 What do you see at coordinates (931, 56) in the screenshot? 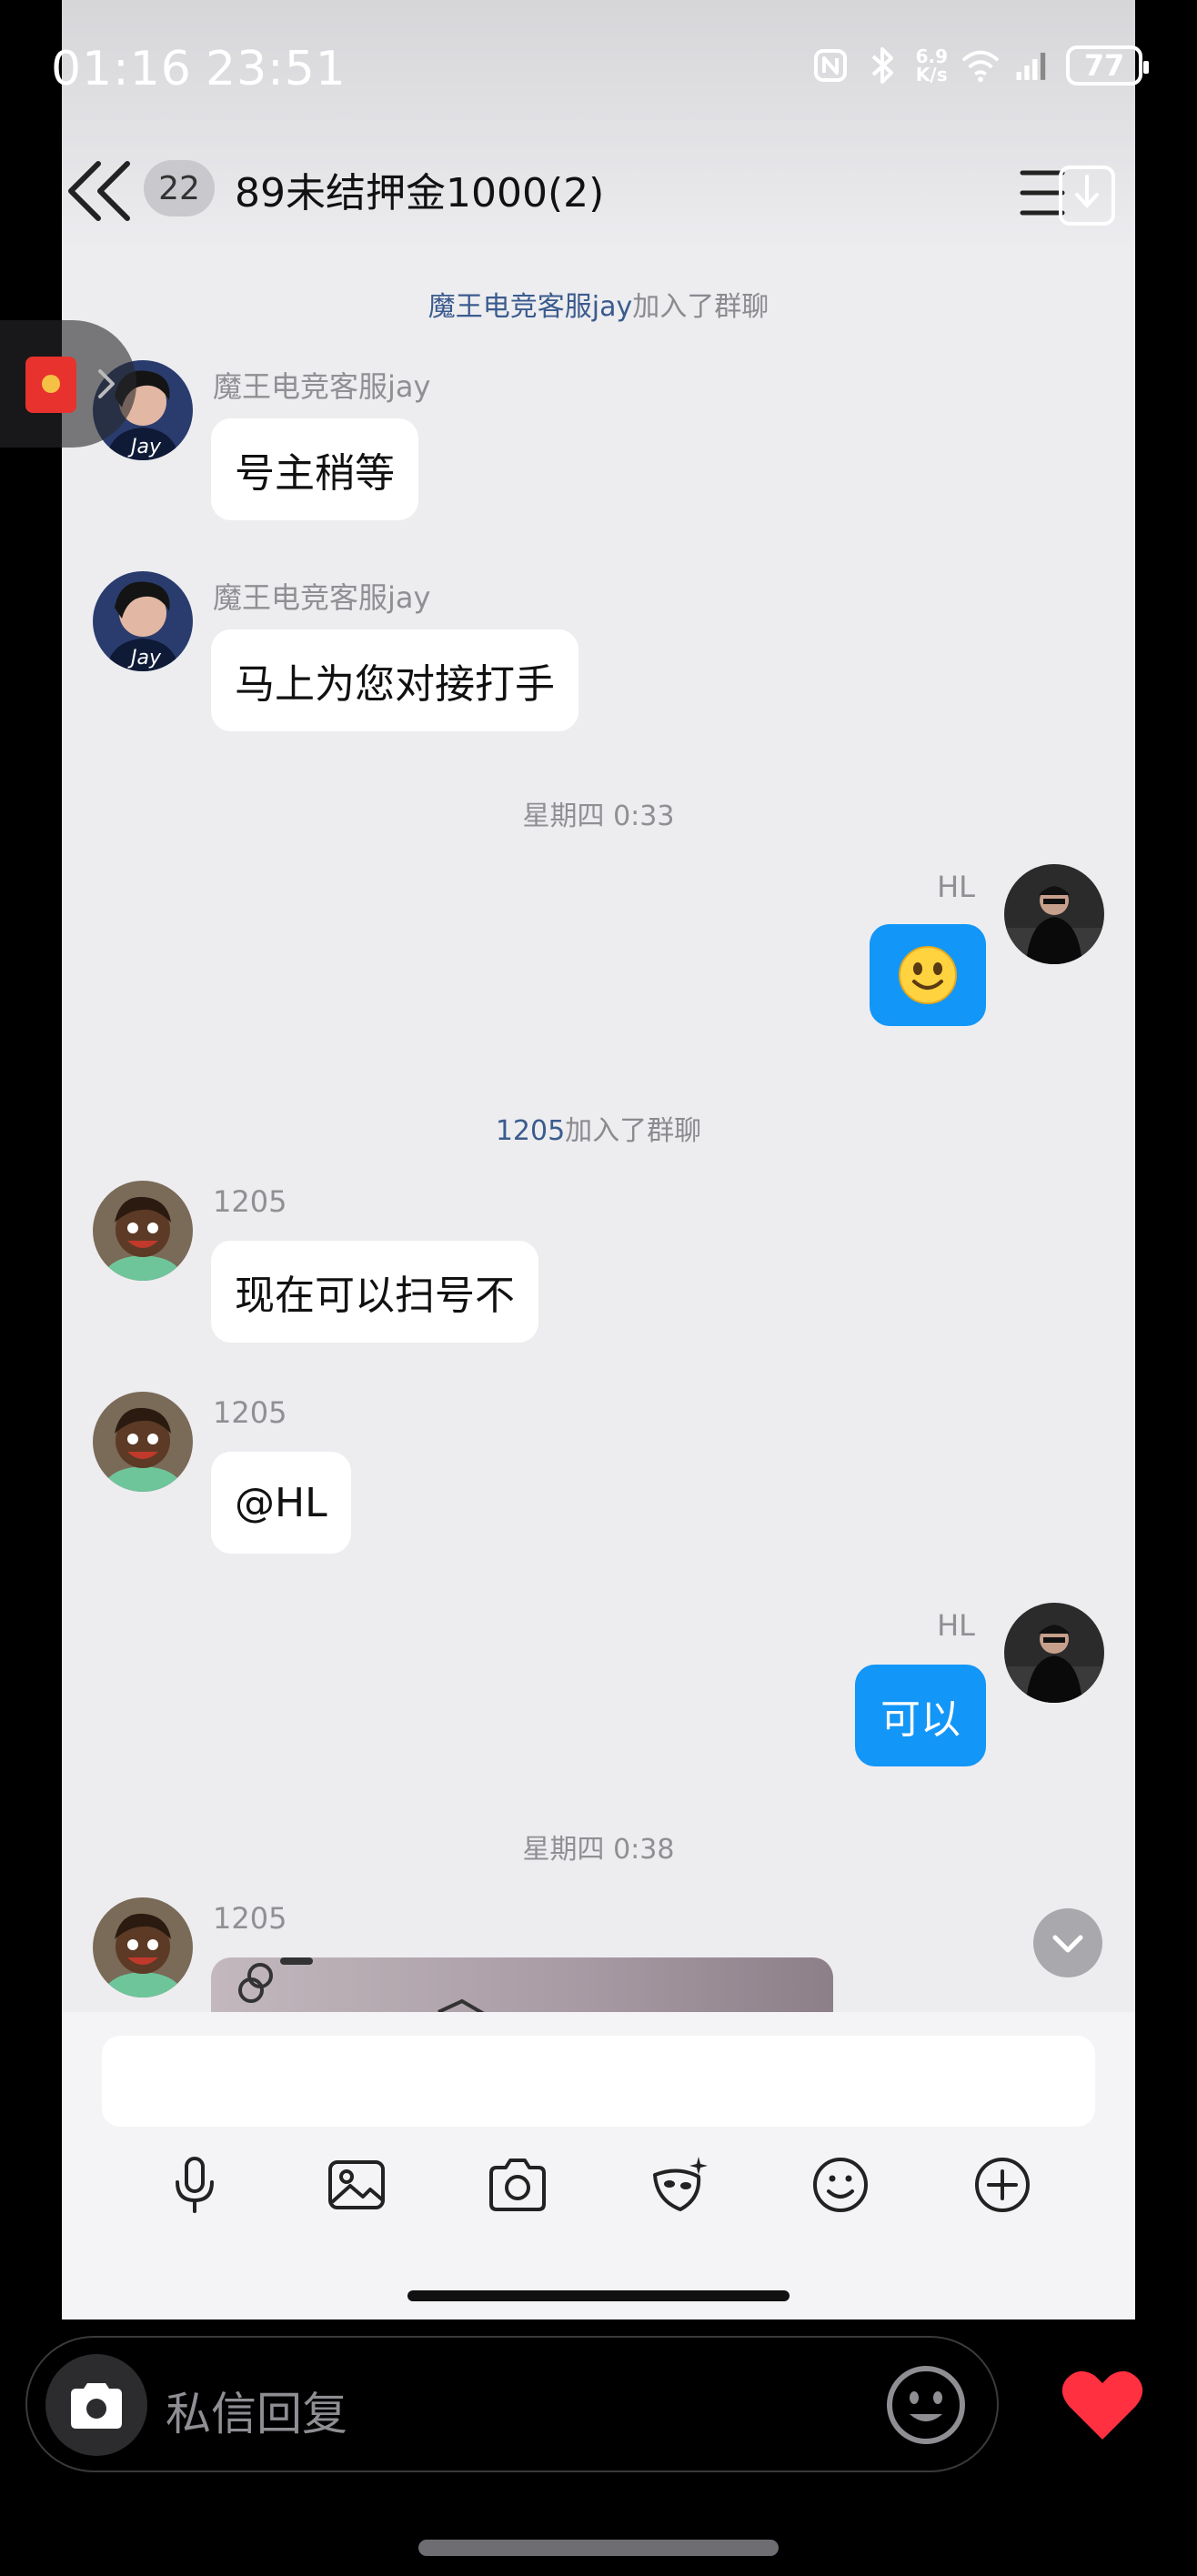
I see `network-speed-value: 6.9` at bounding box center [931, 56].